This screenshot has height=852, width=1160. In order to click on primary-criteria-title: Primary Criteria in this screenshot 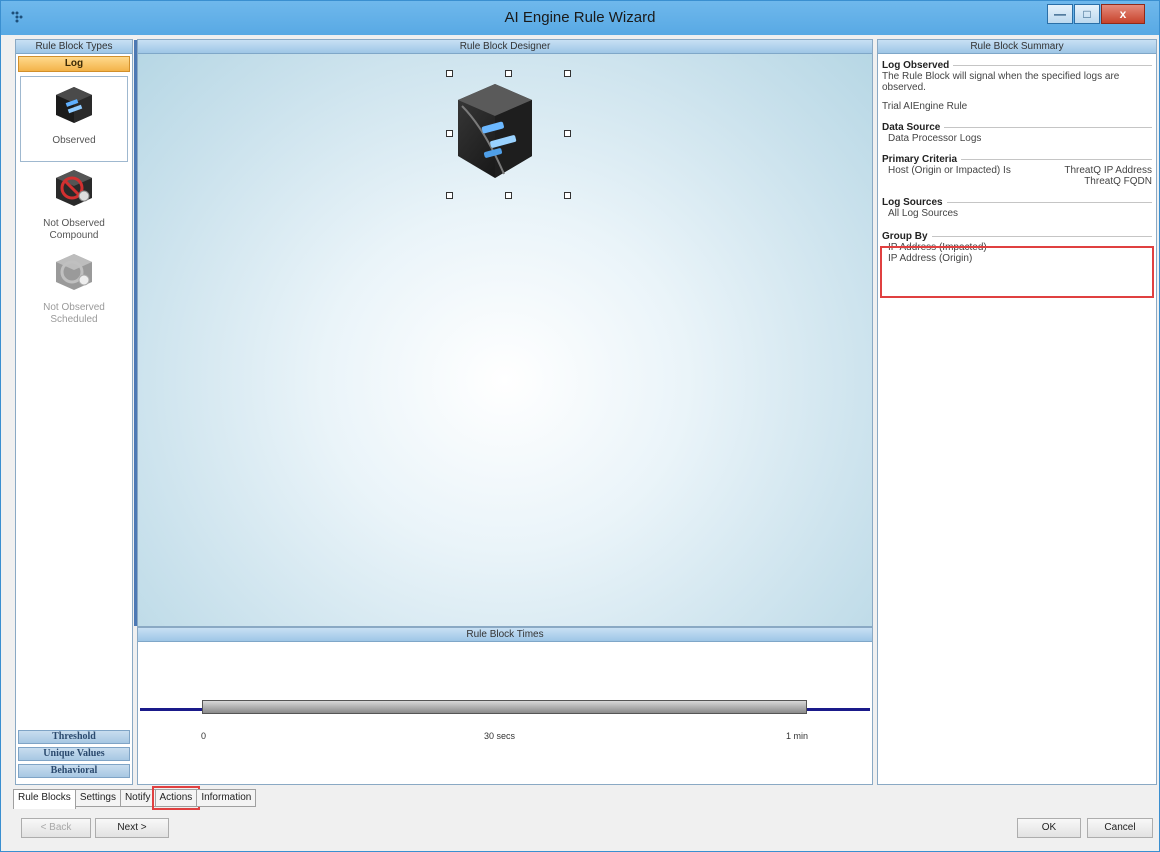, I will do `click(1017, 159)`.